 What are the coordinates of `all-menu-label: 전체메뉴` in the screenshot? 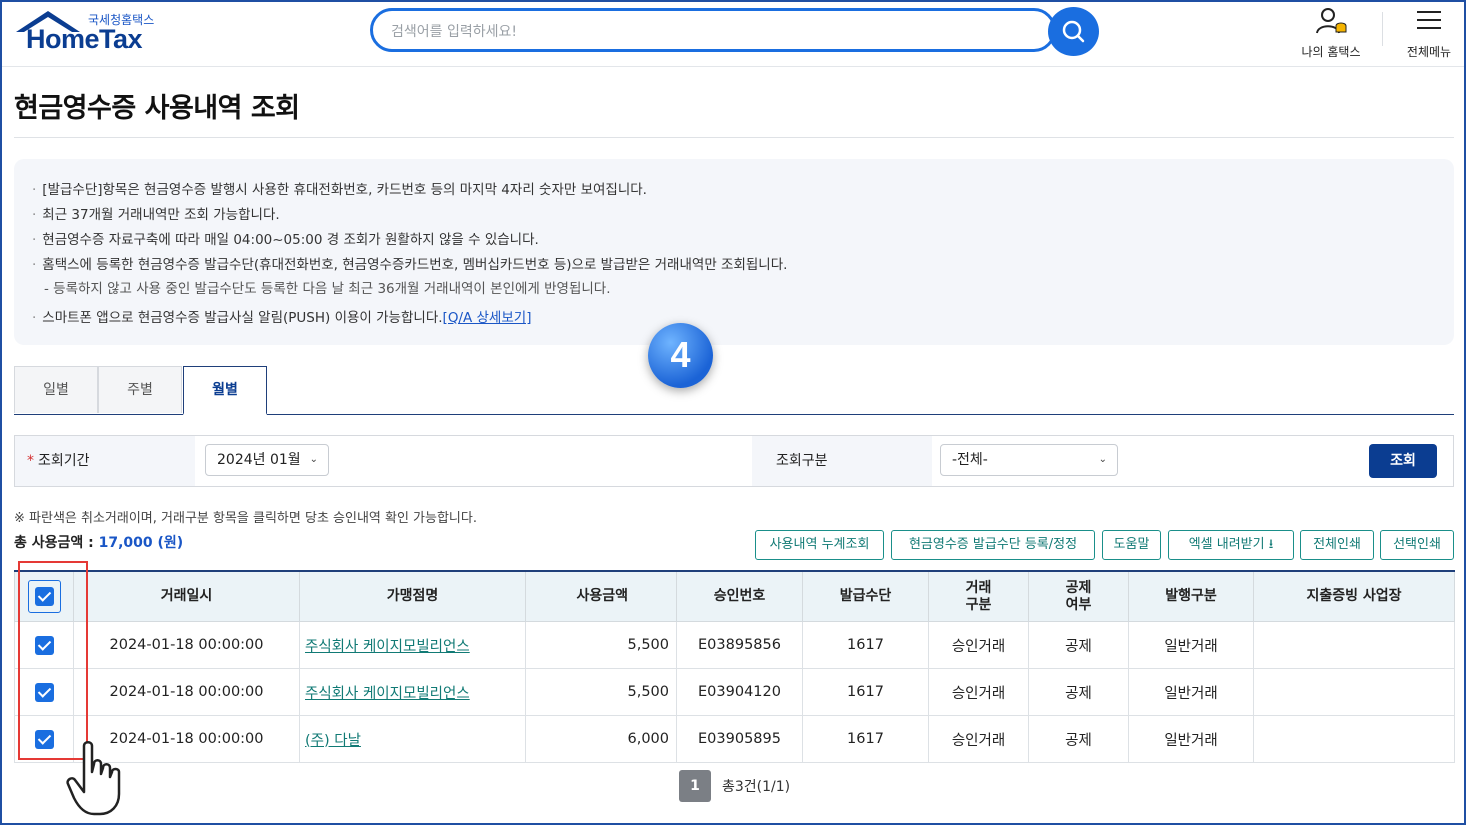 It's located at (1429, 52).